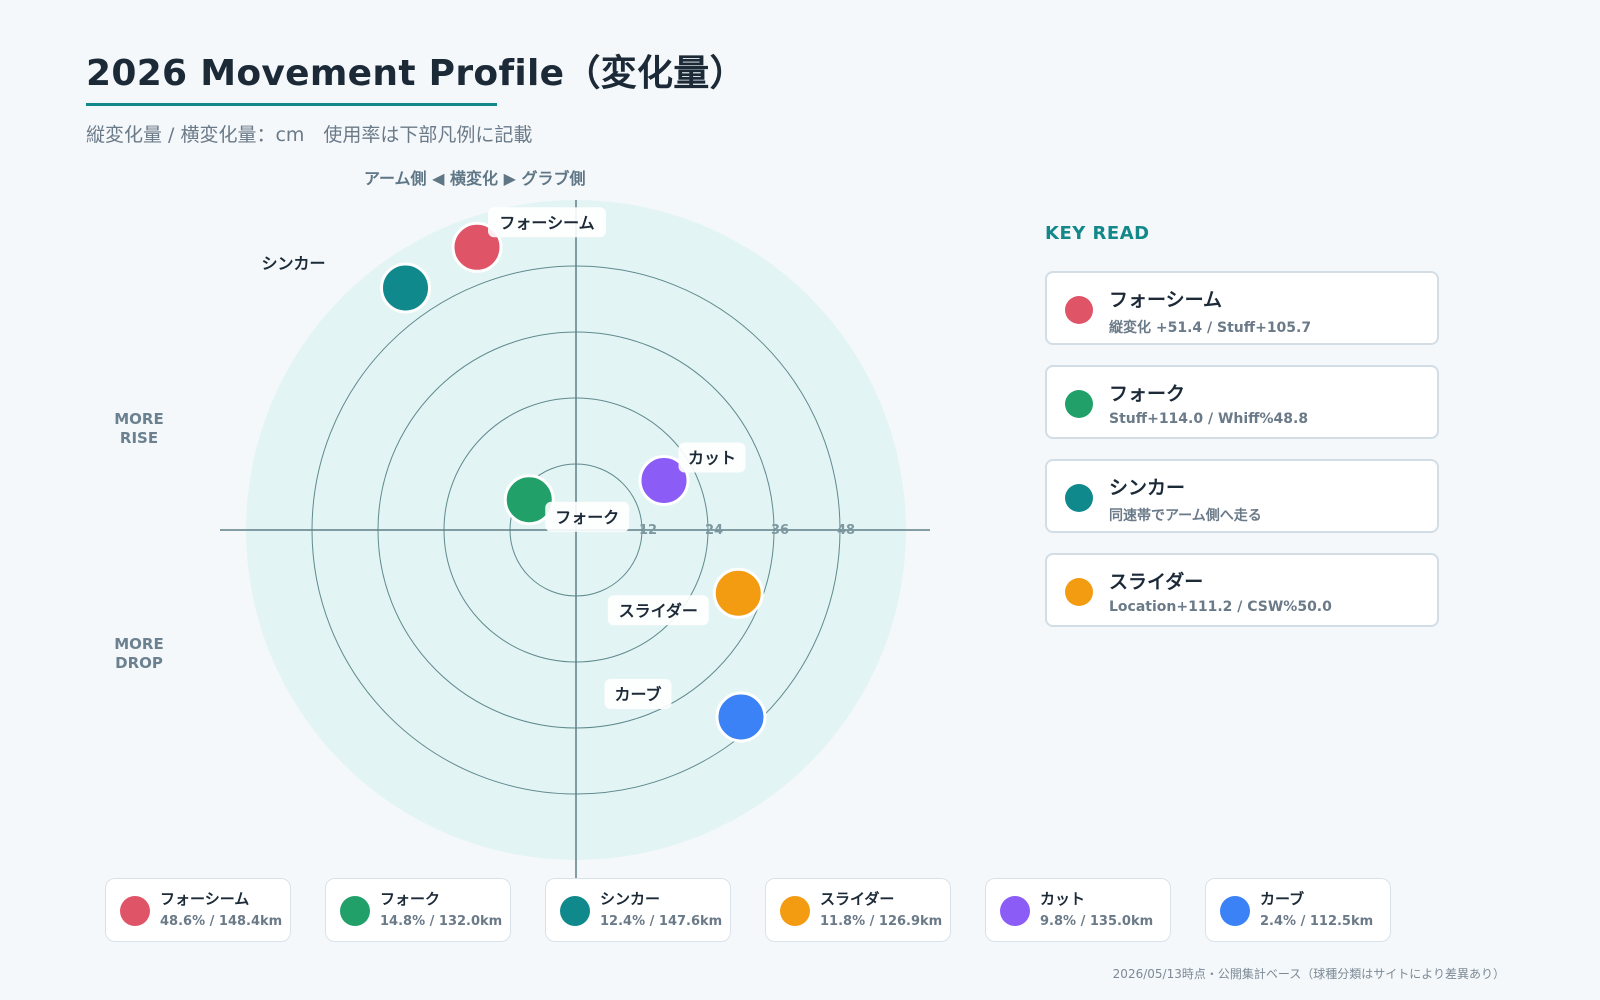 This screenshot has width=1600, height=1000. I want to click on key-read-pitch-name: フォーシーム, so click(1166, 300).